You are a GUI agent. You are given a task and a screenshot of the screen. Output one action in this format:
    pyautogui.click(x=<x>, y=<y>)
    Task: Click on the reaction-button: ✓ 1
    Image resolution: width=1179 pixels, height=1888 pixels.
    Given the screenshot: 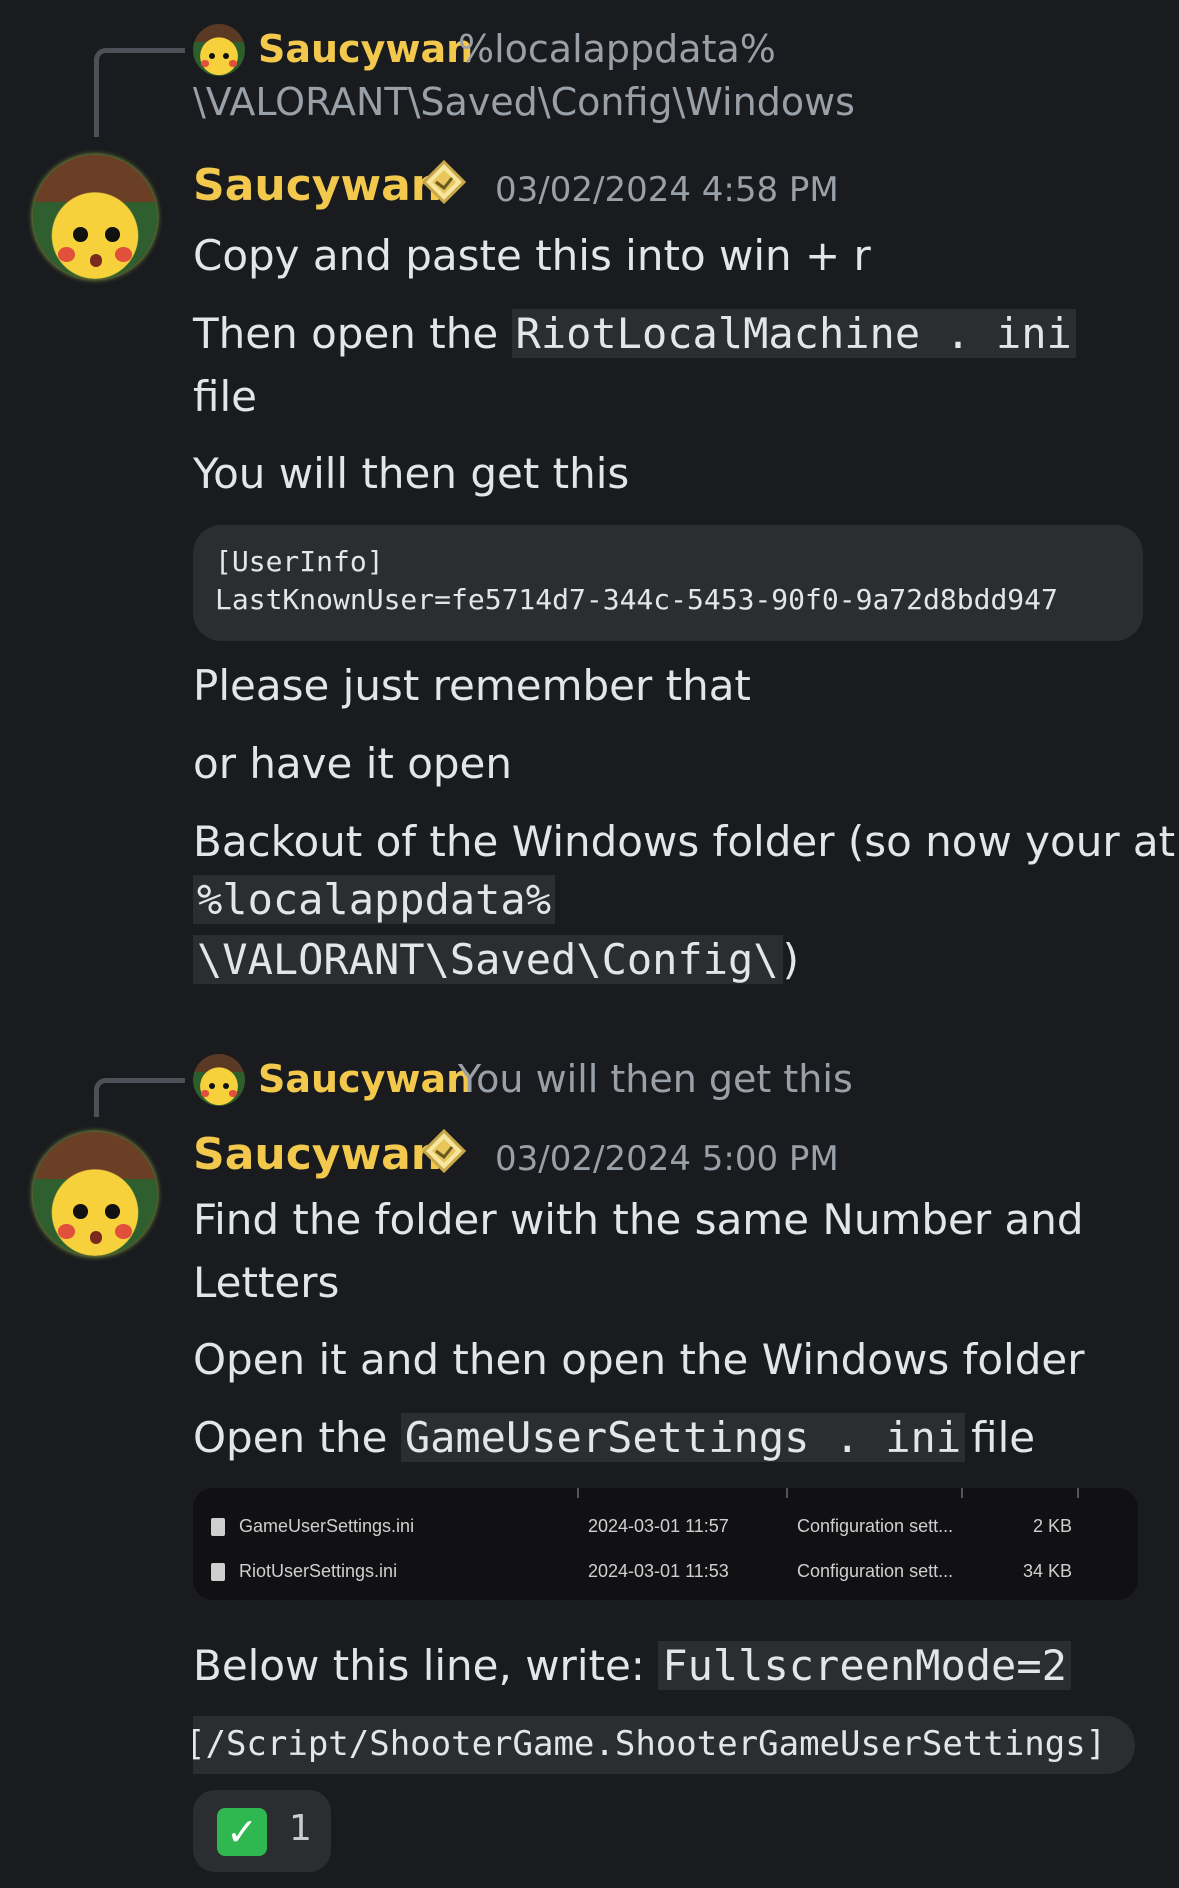 What is the action you would take?
    pyautogui.click(x=262, y=1831)
    